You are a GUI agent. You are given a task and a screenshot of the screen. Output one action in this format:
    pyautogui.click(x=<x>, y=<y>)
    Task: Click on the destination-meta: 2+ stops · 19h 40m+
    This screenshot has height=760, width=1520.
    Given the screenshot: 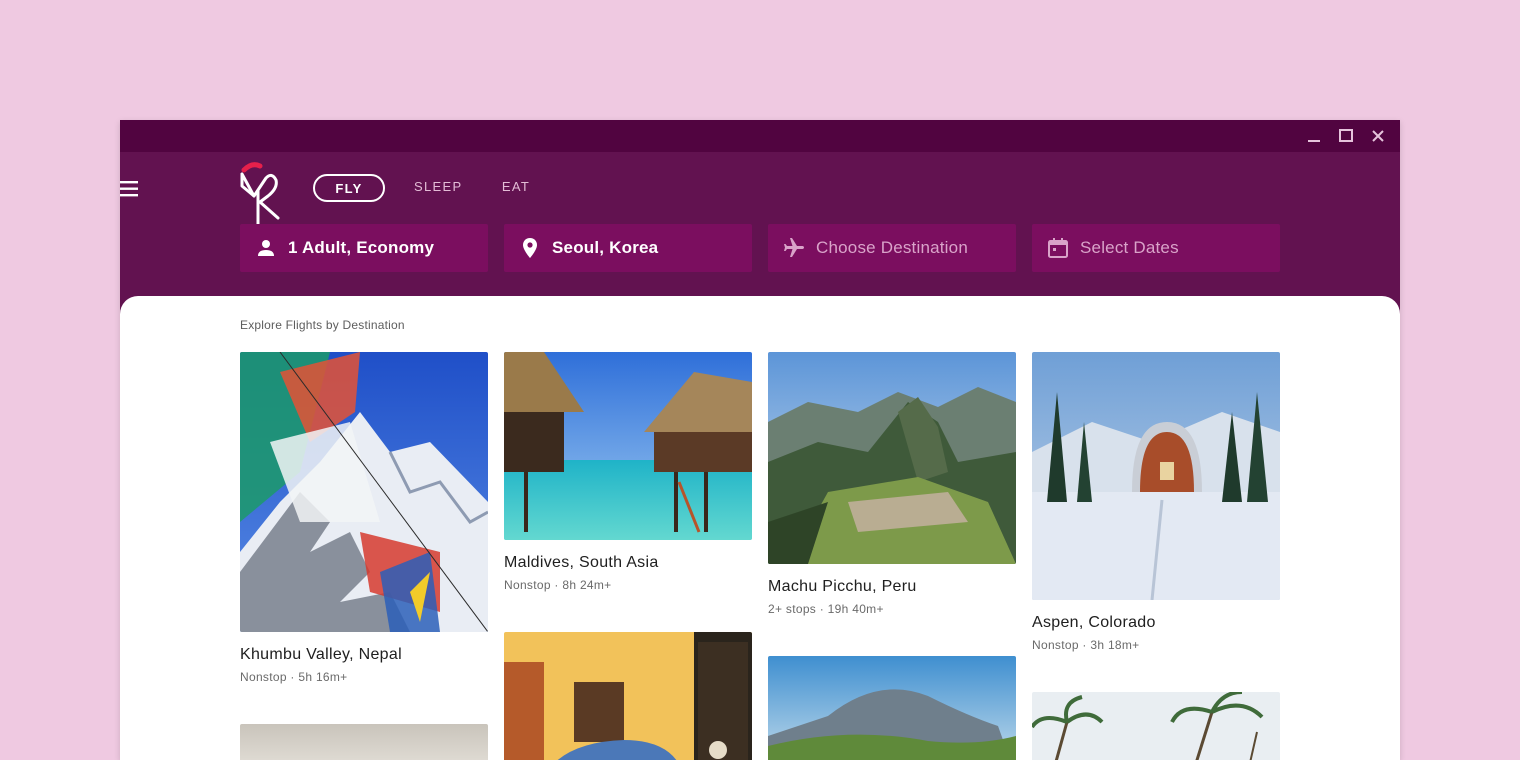 What is the action you would take?
    pyautogui.click(x=826, y=609)
    